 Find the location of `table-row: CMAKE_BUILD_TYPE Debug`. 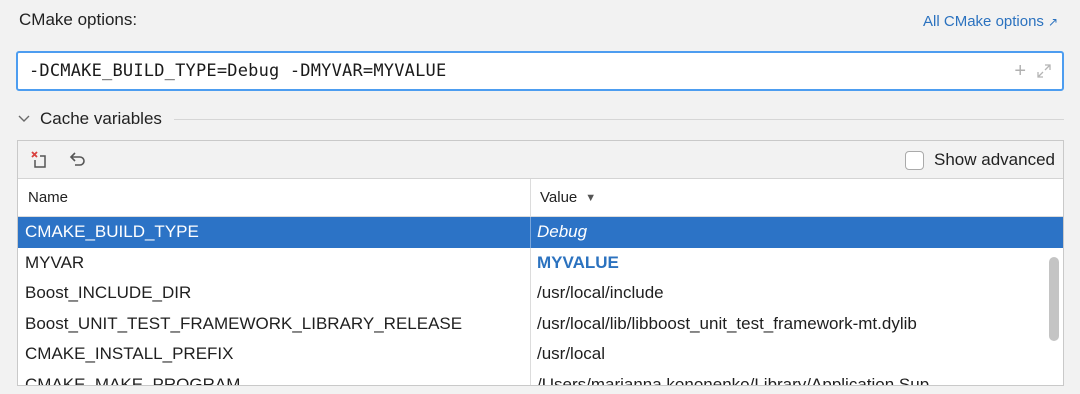

table-row: CMAKE_BUILD_TYPE Debug is located at coordinates (540, 232).